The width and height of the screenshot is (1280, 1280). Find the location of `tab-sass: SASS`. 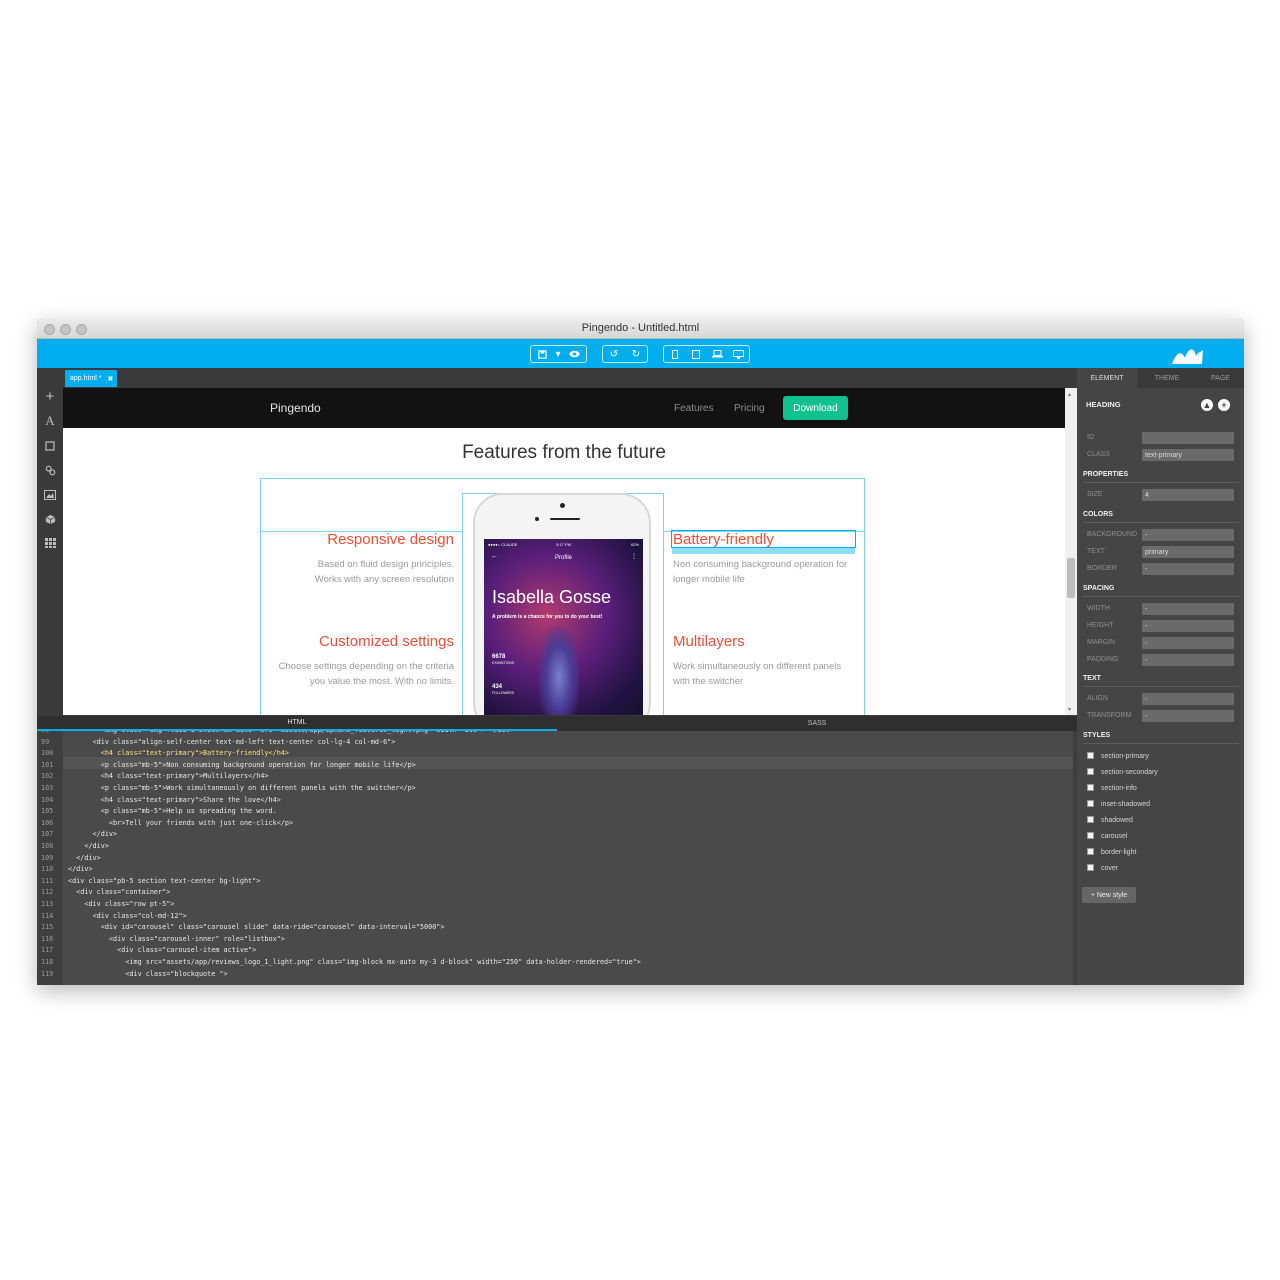

tab-sass: SASS is located at coordinates (817, 723).